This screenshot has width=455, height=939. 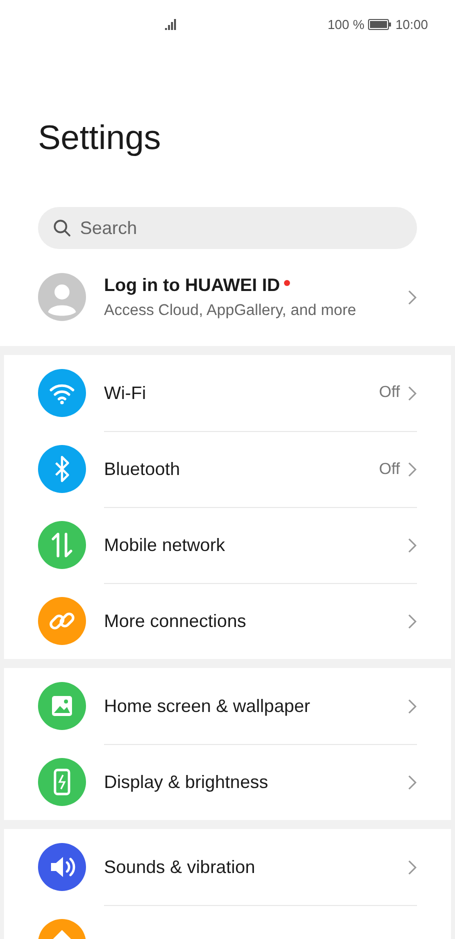 What do you see at coordinates (175, 621) in the screenshot?
I see `item-label: More connections` at bounding box center [175, 621].